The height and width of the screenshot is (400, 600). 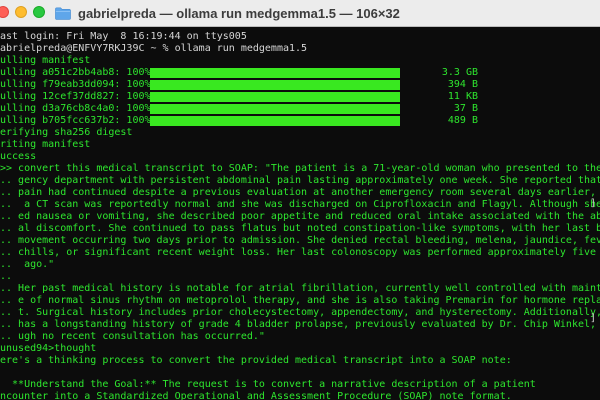 What do you see at coordinates (462, 120) in the screenshot?
I see `pull-size: 489 B` at bounding box center [462, 120].